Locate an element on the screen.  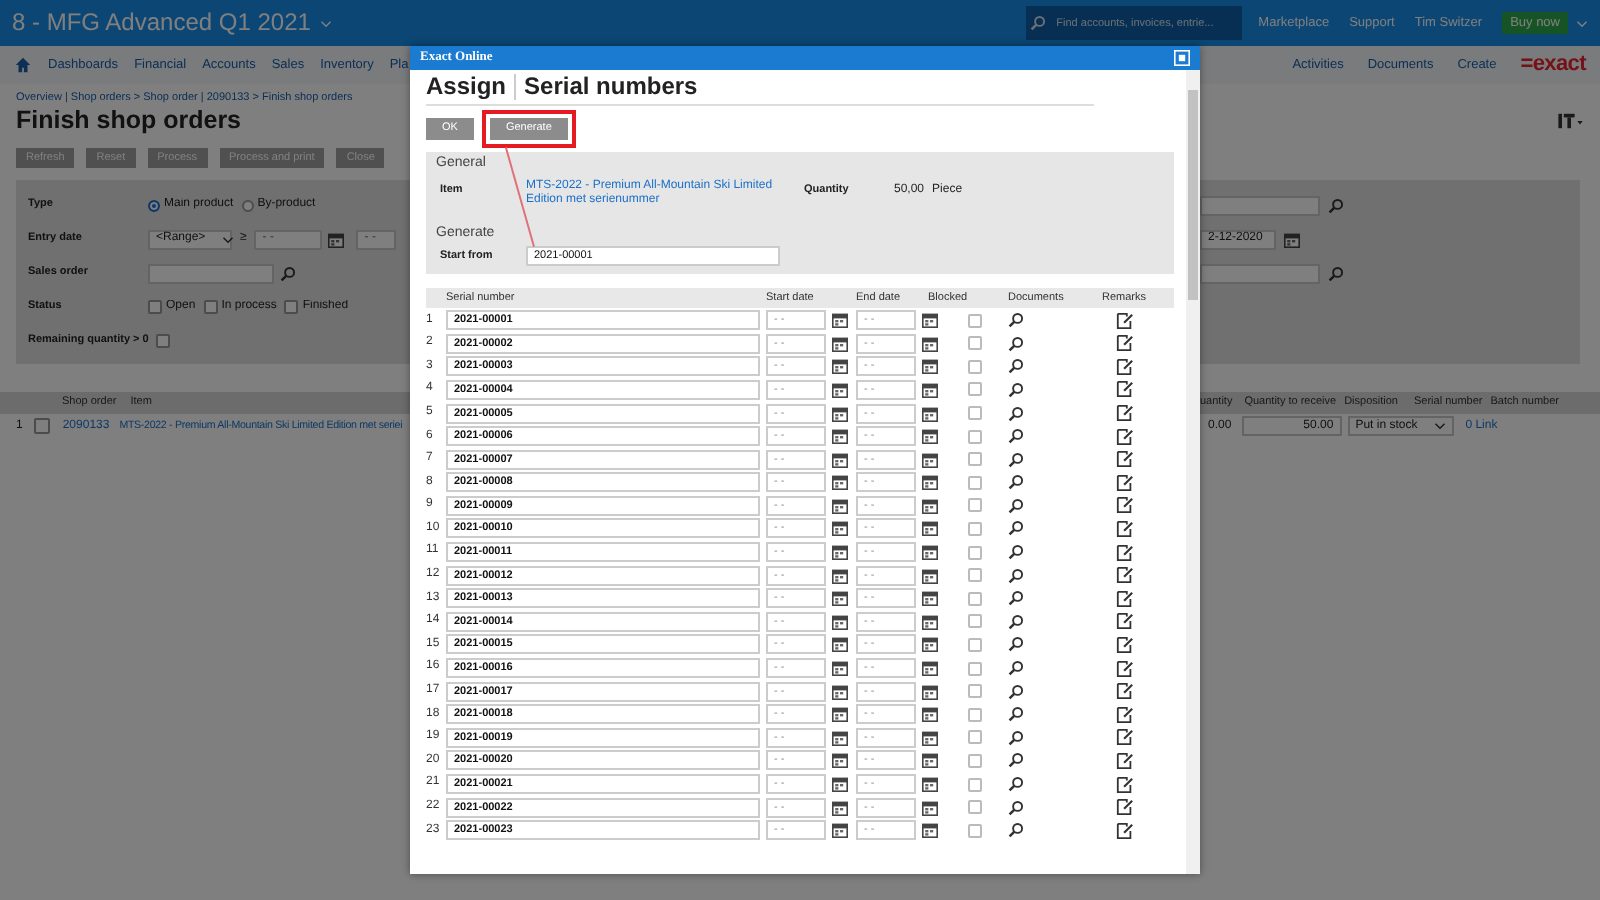
radio-button is located at coordinates (154, 205).